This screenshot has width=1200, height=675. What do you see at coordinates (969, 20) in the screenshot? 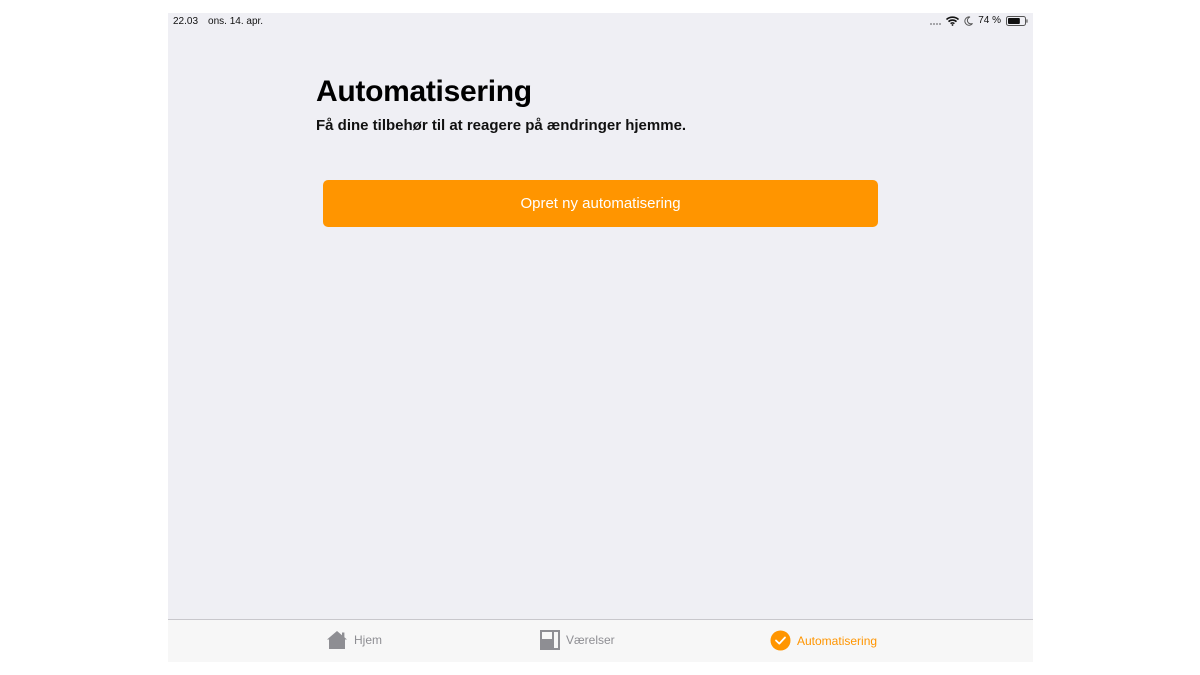
I see `moon-icon` at bounding box center [969, 20].